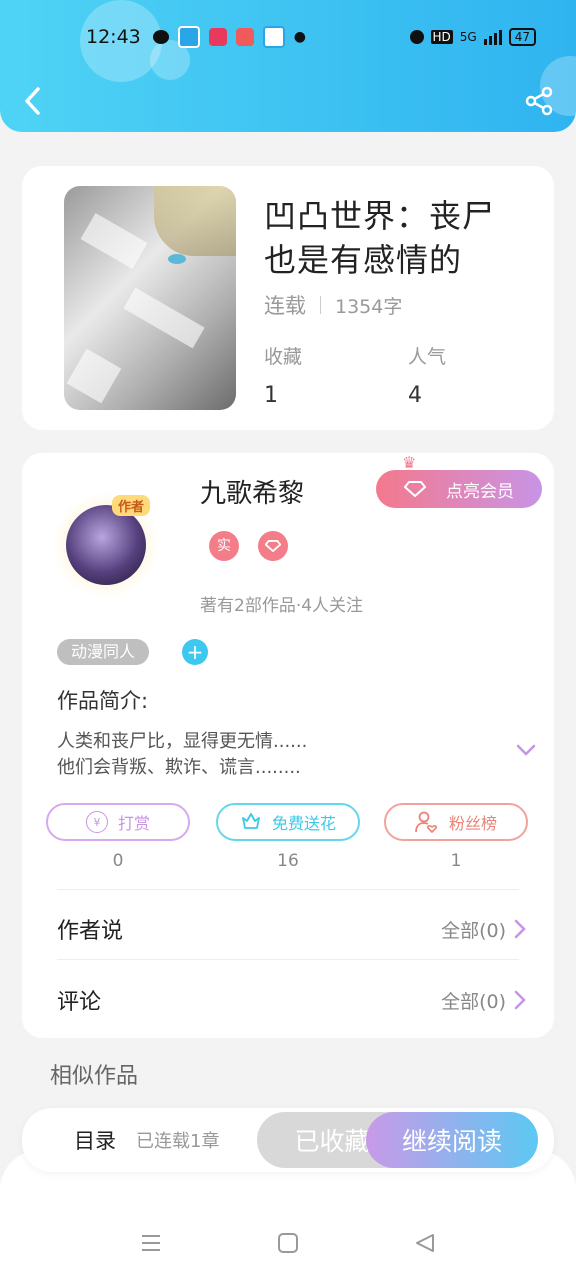 The image size is (576, 1280). I want to click on author-says-label: 作者说, so click(90, 931).